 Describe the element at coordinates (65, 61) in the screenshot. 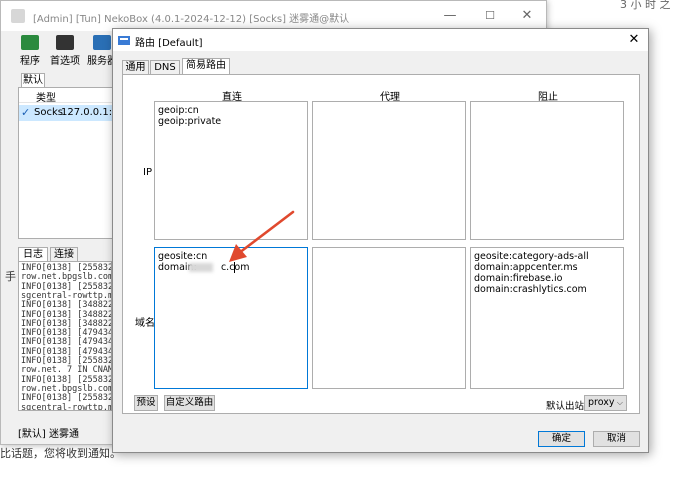

I see `toolbar-label: 首选项` at that location.